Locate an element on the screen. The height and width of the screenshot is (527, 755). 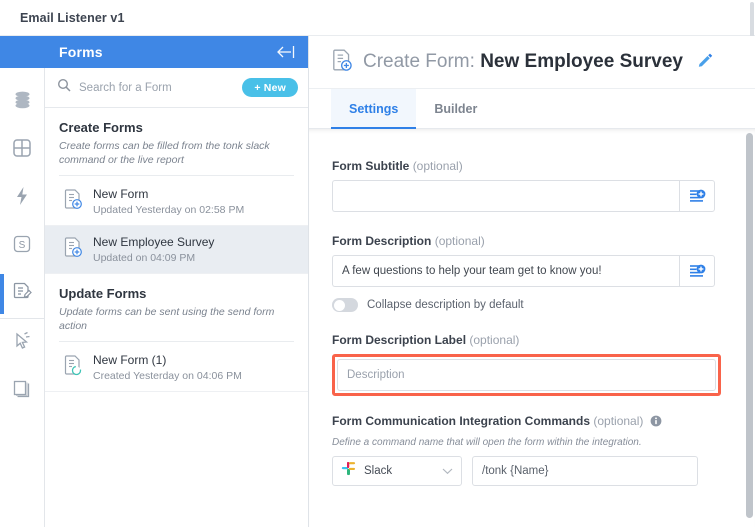
bolt-icon is located at coordinates (22, 198).